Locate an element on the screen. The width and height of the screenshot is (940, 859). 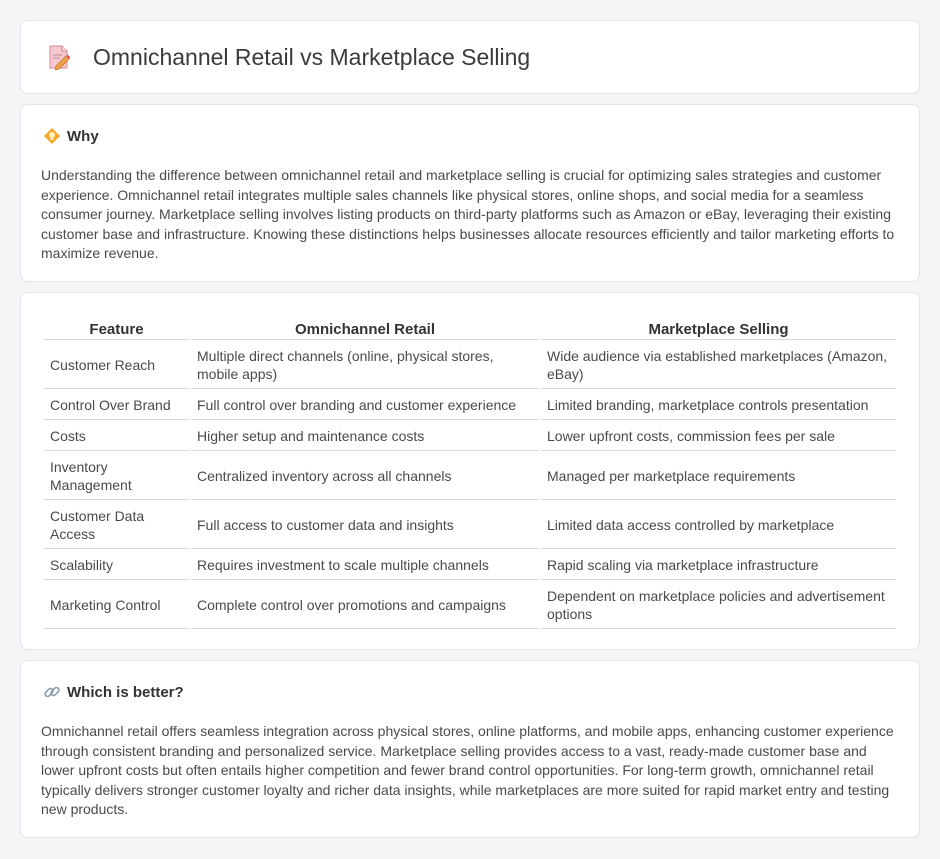
link-icon is located at coordinates (52, 692).